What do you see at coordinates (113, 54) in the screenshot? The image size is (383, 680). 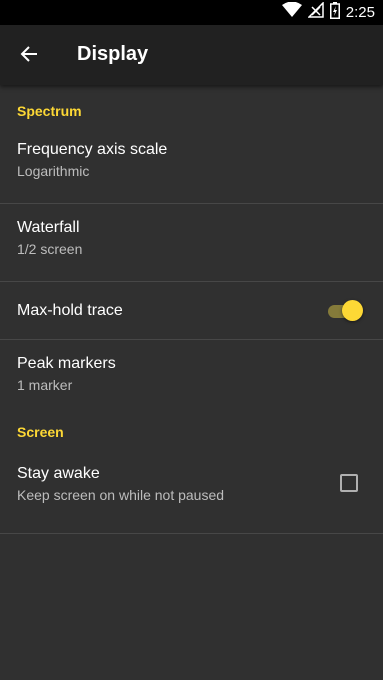 I see `page-title: Display` at bounding box center [113, 54].